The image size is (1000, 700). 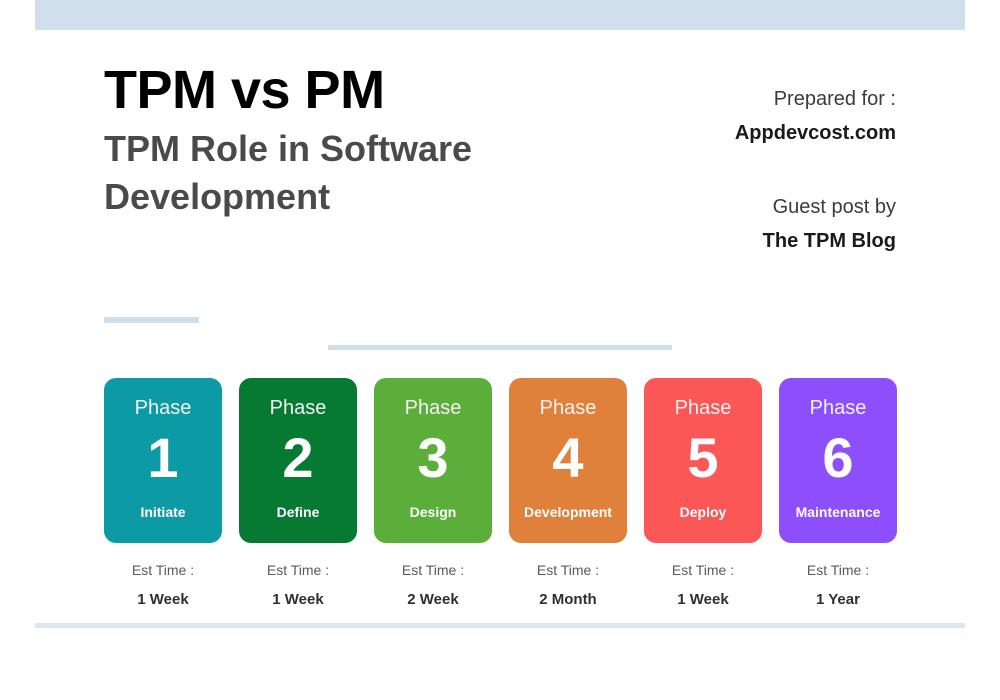 What do you see at coordinates (433, 512) in the screenshot?
I see `phase-name: Design` at bounding box center [433, 512].